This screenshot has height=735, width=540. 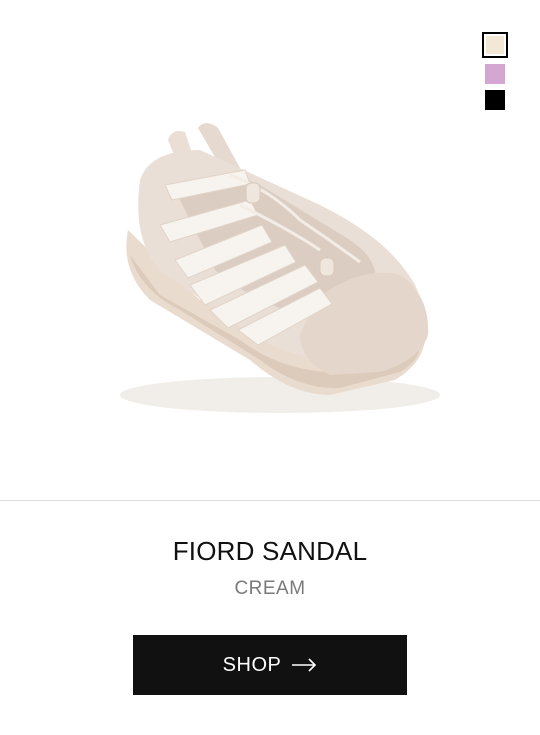 I want to click on shop-button: SHOP, so click(x=270, y=665).